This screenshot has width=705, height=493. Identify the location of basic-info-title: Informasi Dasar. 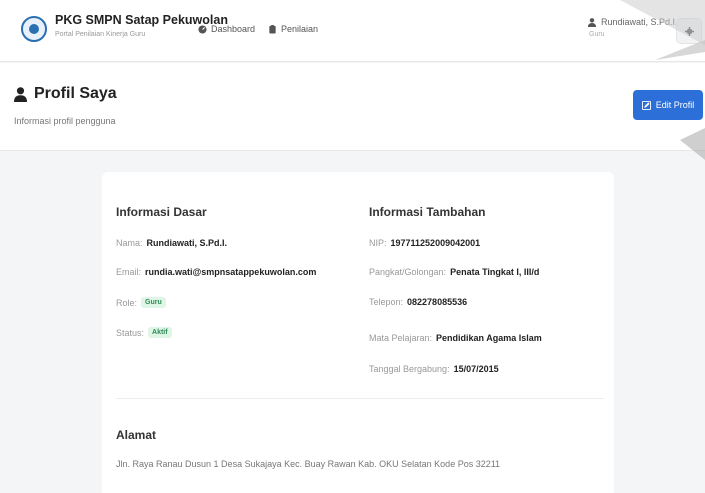
(161, 212).